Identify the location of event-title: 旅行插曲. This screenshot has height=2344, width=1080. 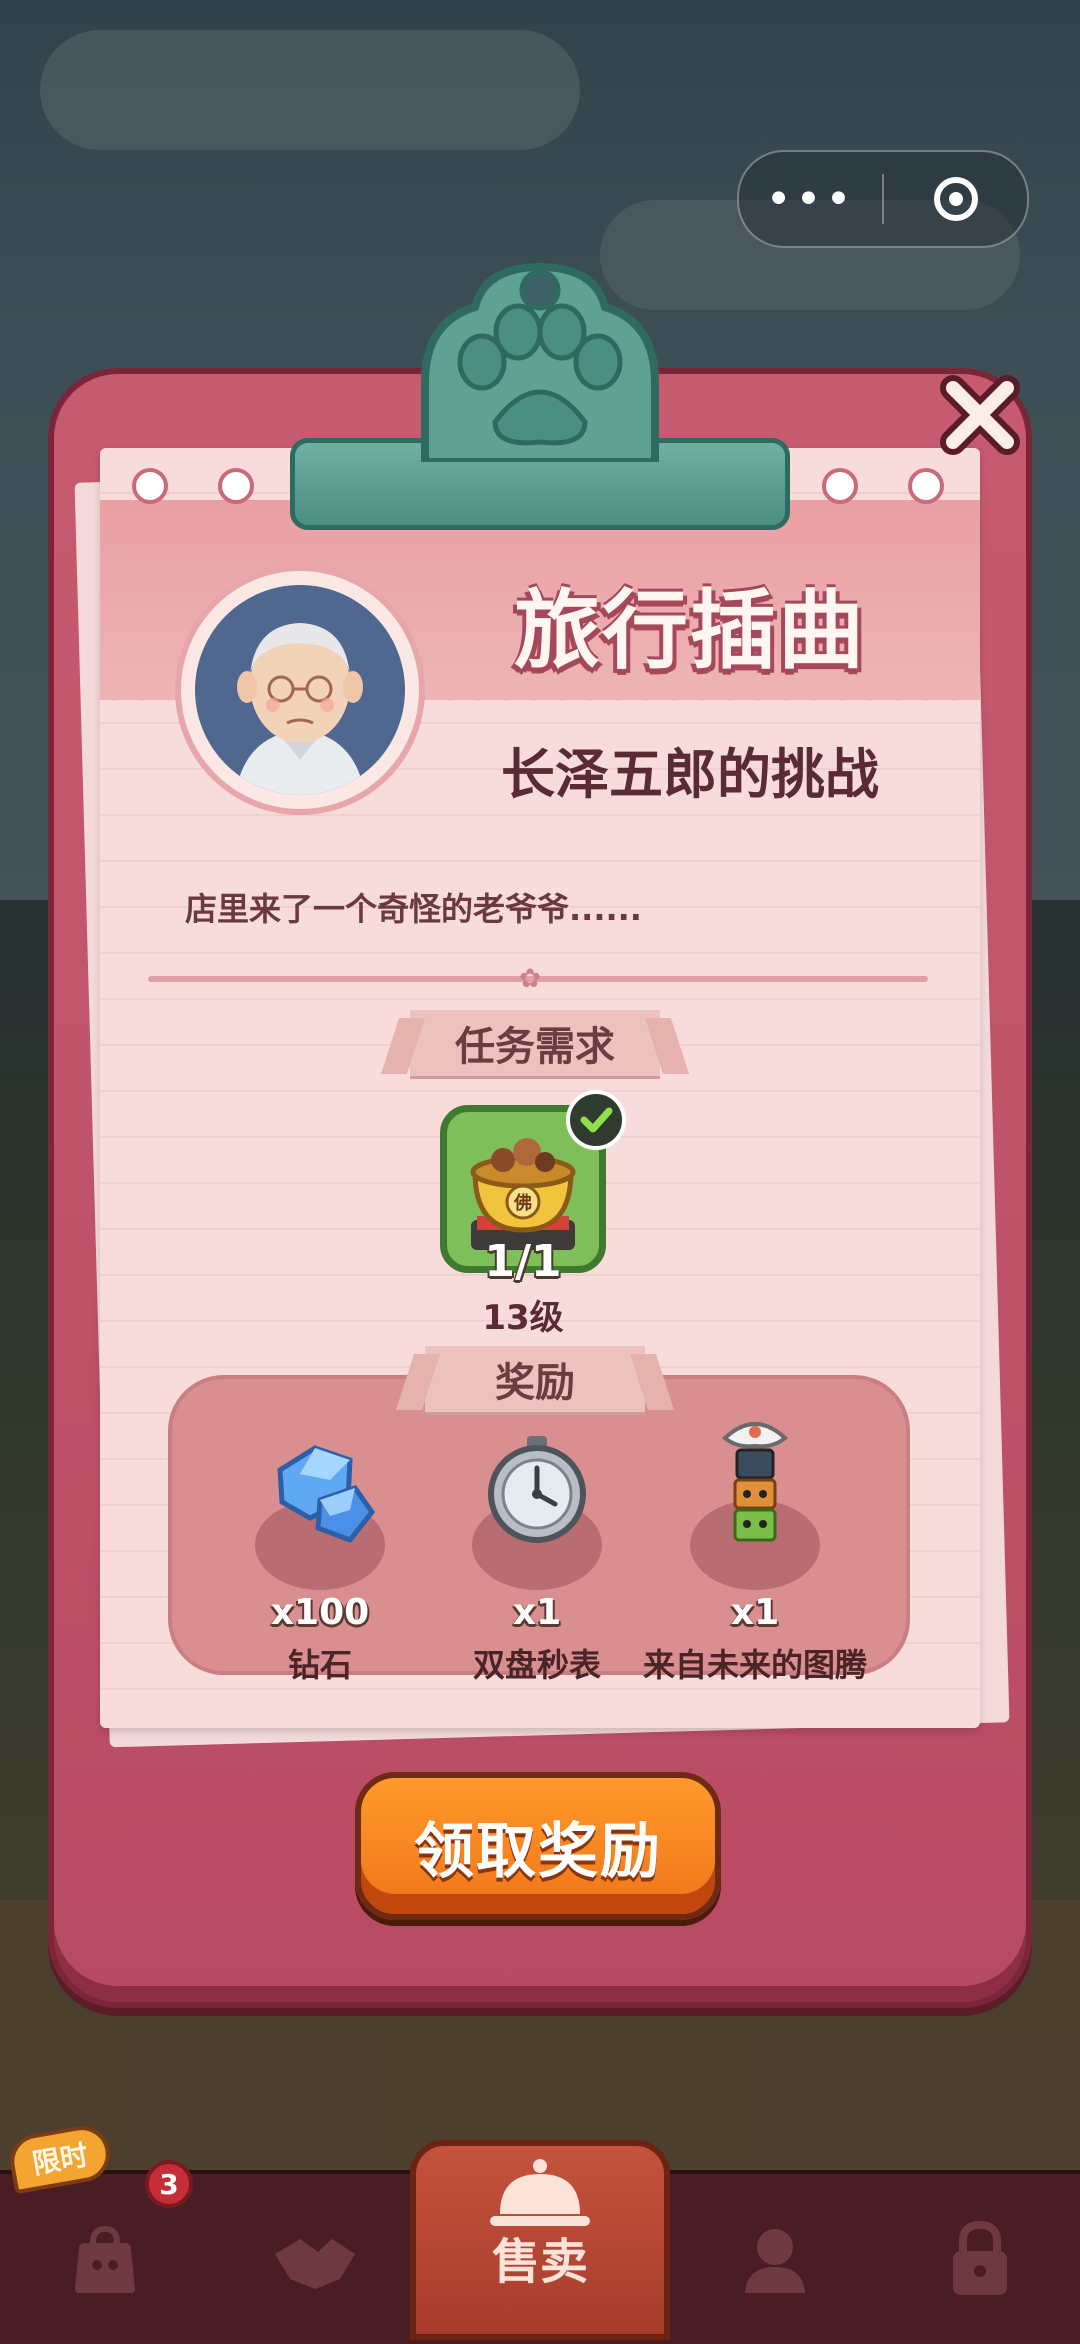
(690, 631).